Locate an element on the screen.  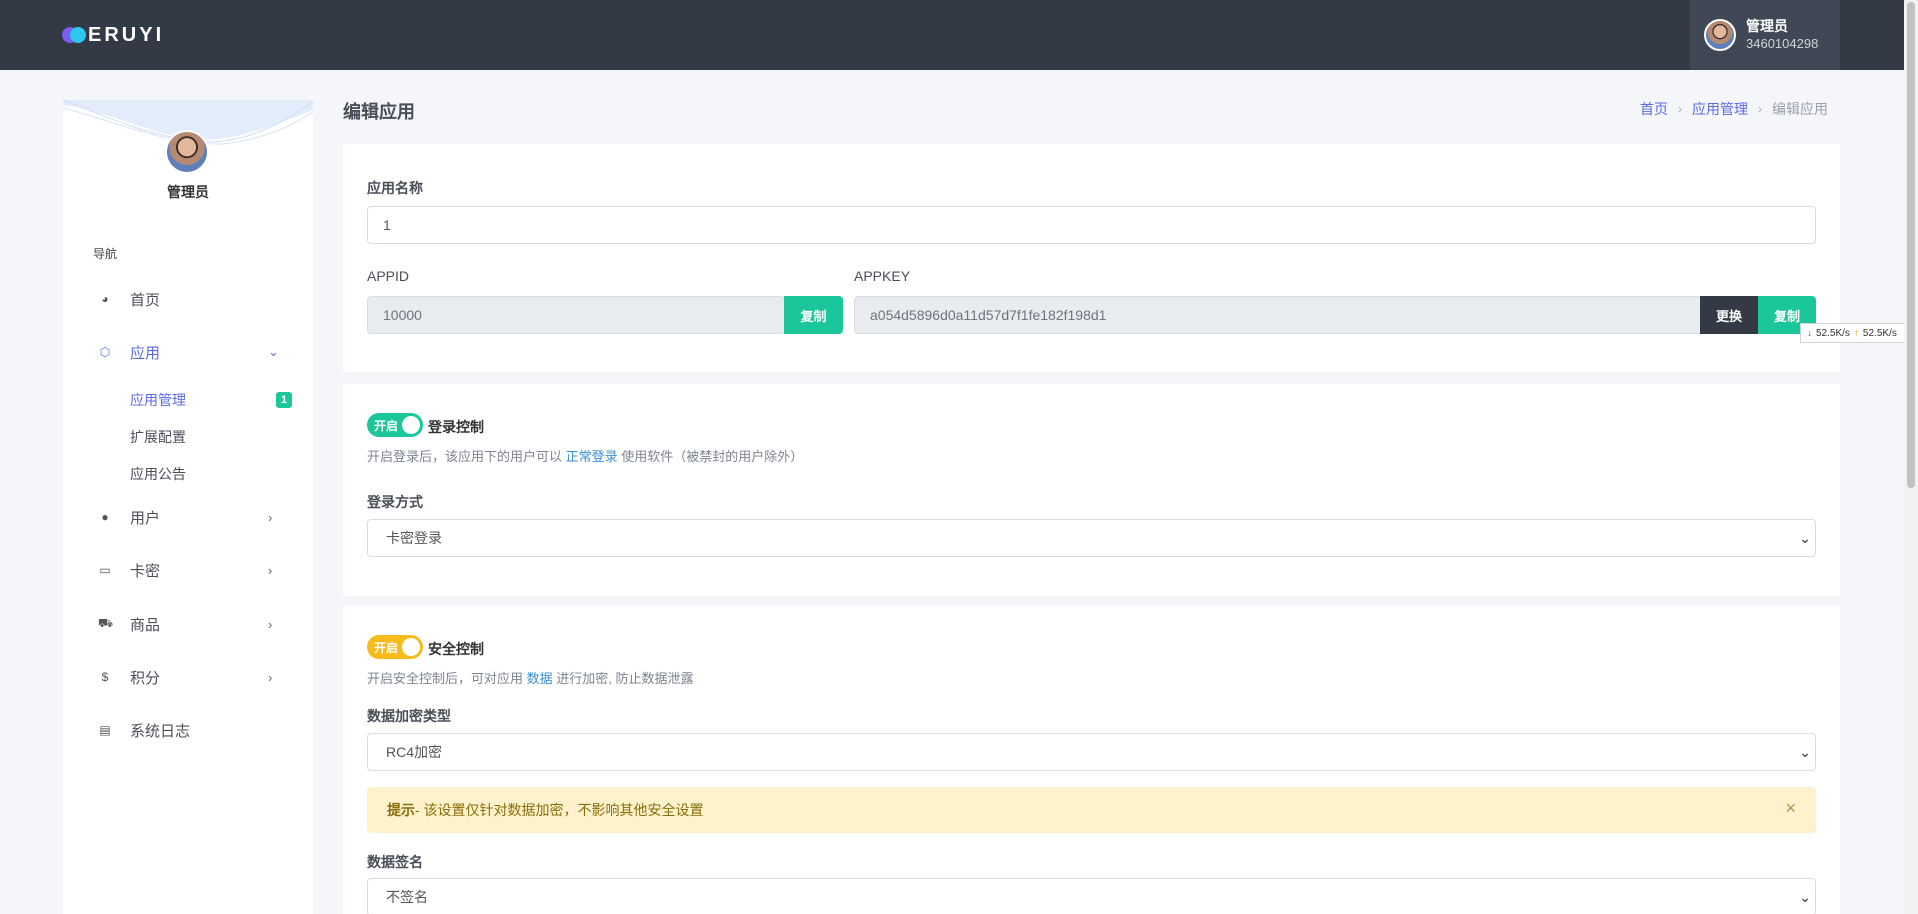
regenerate-appkey-button: 更换 is located at coordinates (1729, 315).